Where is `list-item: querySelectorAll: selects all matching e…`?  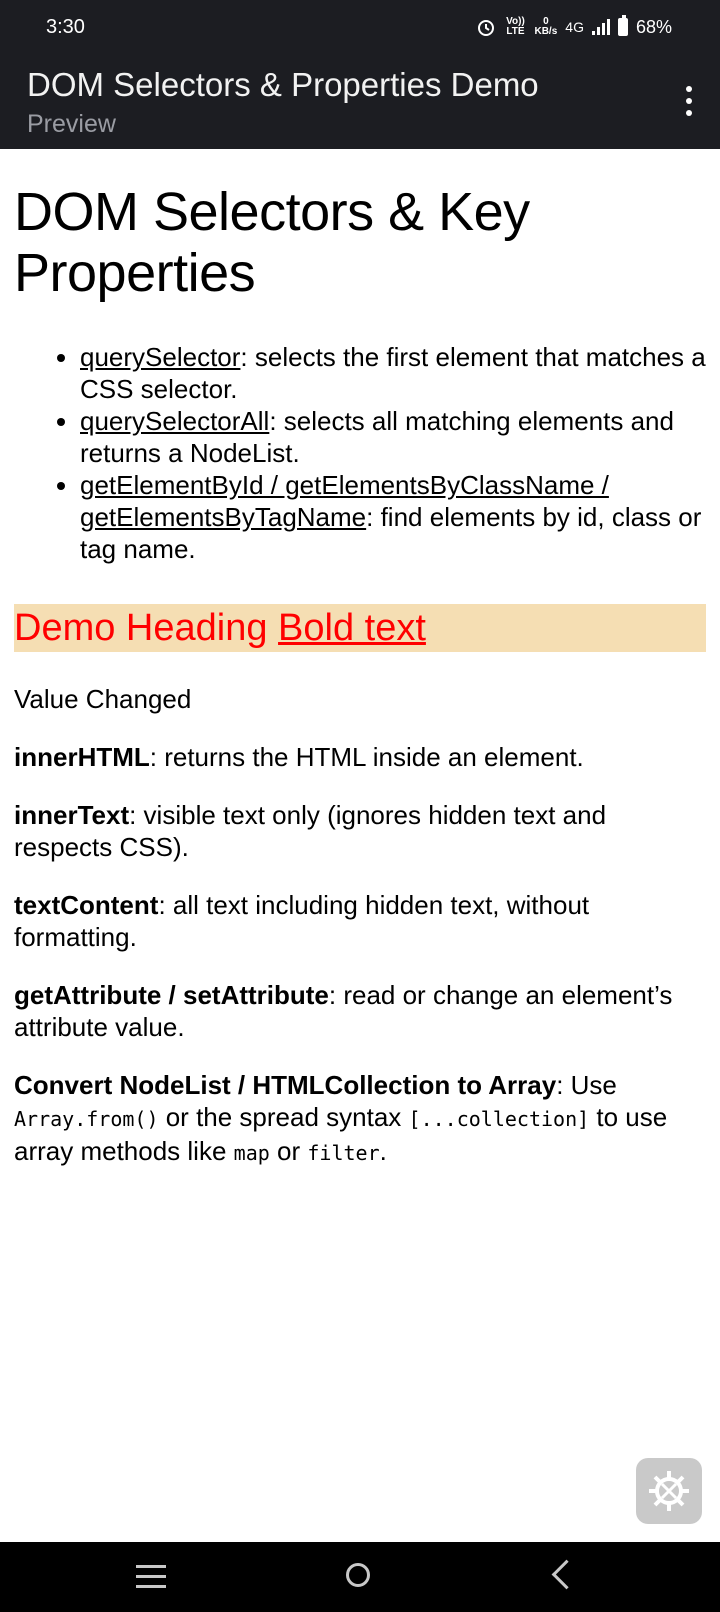 list-item: querySelectorAll: selects all matching e… is located at coordinates (393, 437).